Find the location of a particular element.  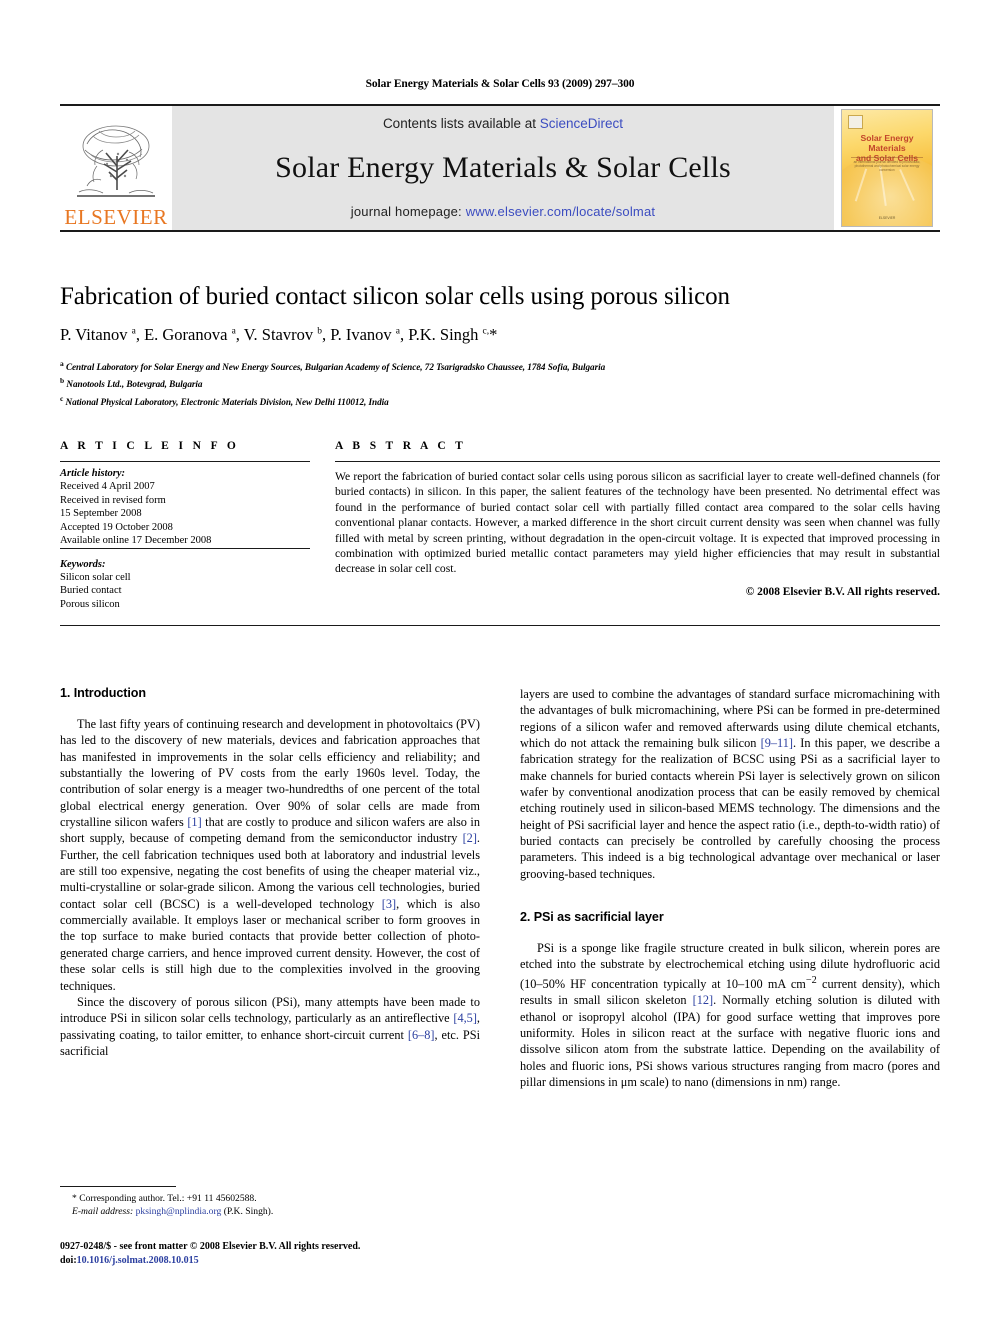

cover-publisher-name: ELSEVIER is located at coordinates (887, 218).